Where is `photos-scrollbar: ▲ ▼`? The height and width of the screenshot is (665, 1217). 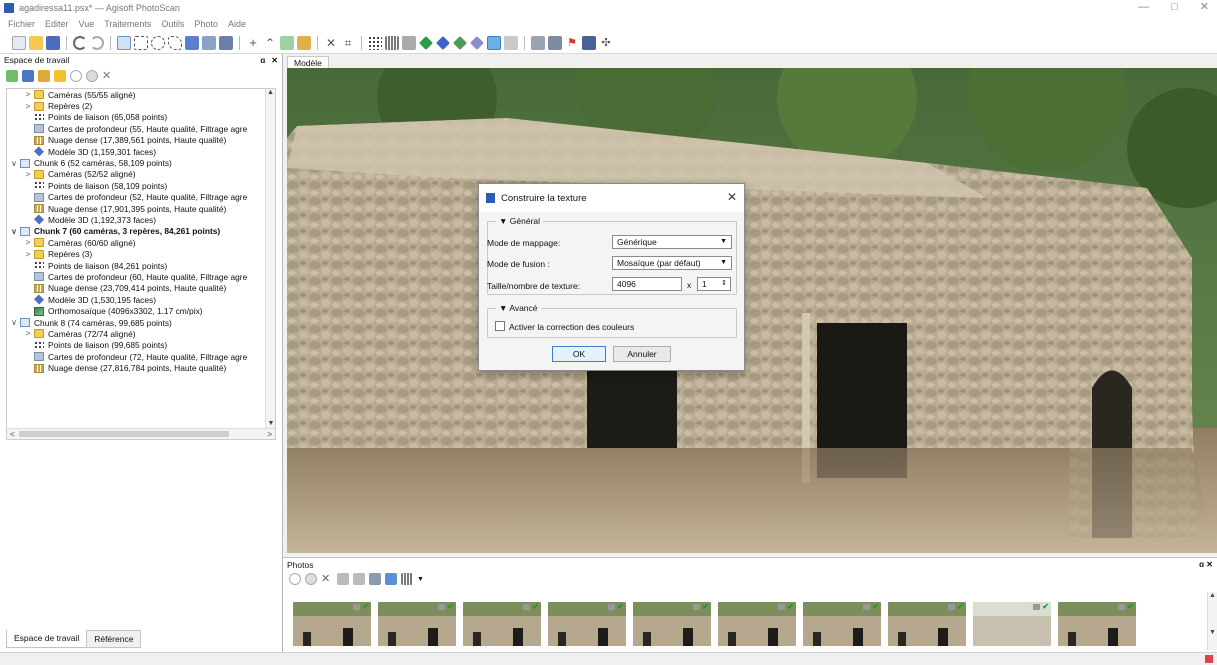
photos-scrollbar: ▲ ▼ is located at coordinates (1212, 621).